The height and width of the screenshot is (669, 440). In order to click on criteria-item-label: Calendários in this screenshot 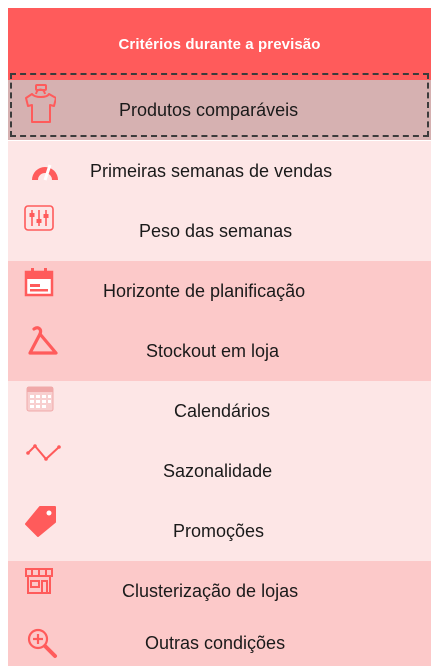, I will do `click(222, 410)`.